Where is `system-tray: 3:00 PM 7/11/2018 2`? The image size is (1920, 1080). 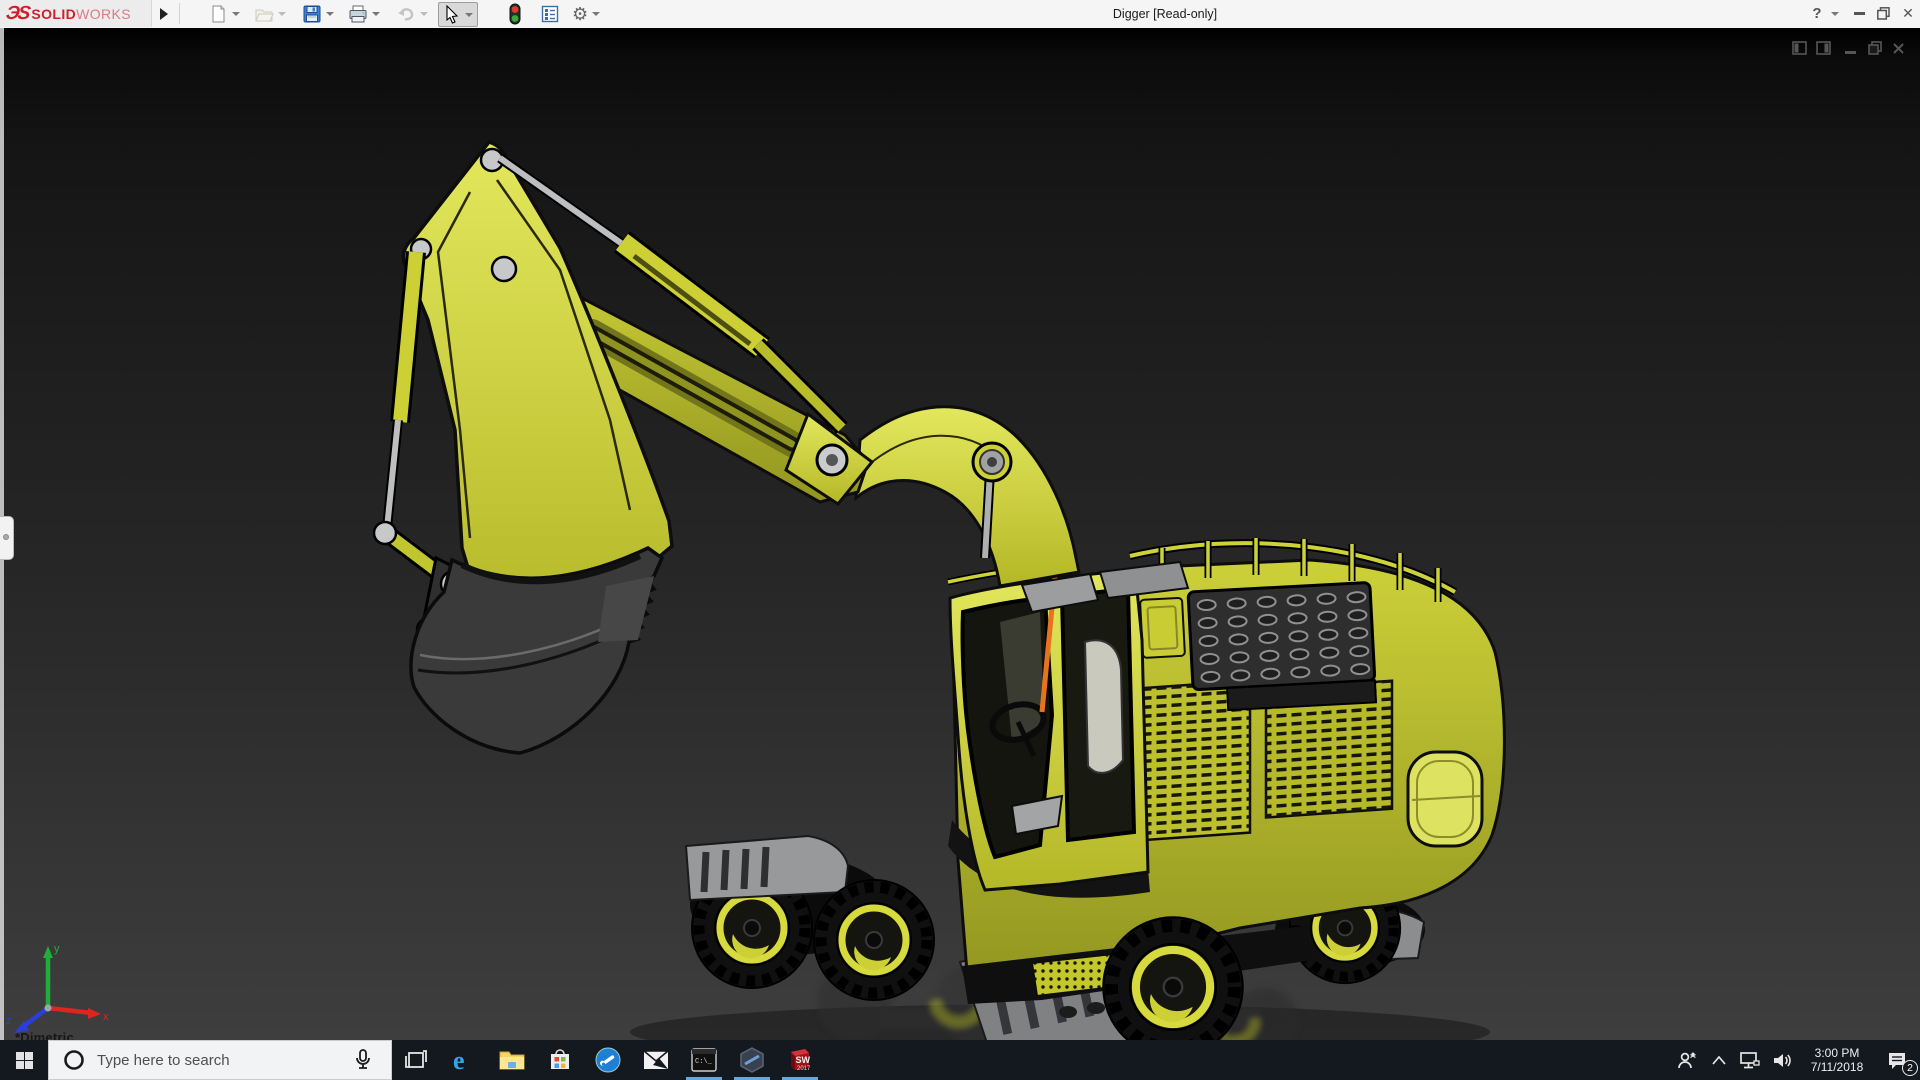
system-tray: 3:00 PM 7/11/2018 2 is located at coordinates (1795, 1060).